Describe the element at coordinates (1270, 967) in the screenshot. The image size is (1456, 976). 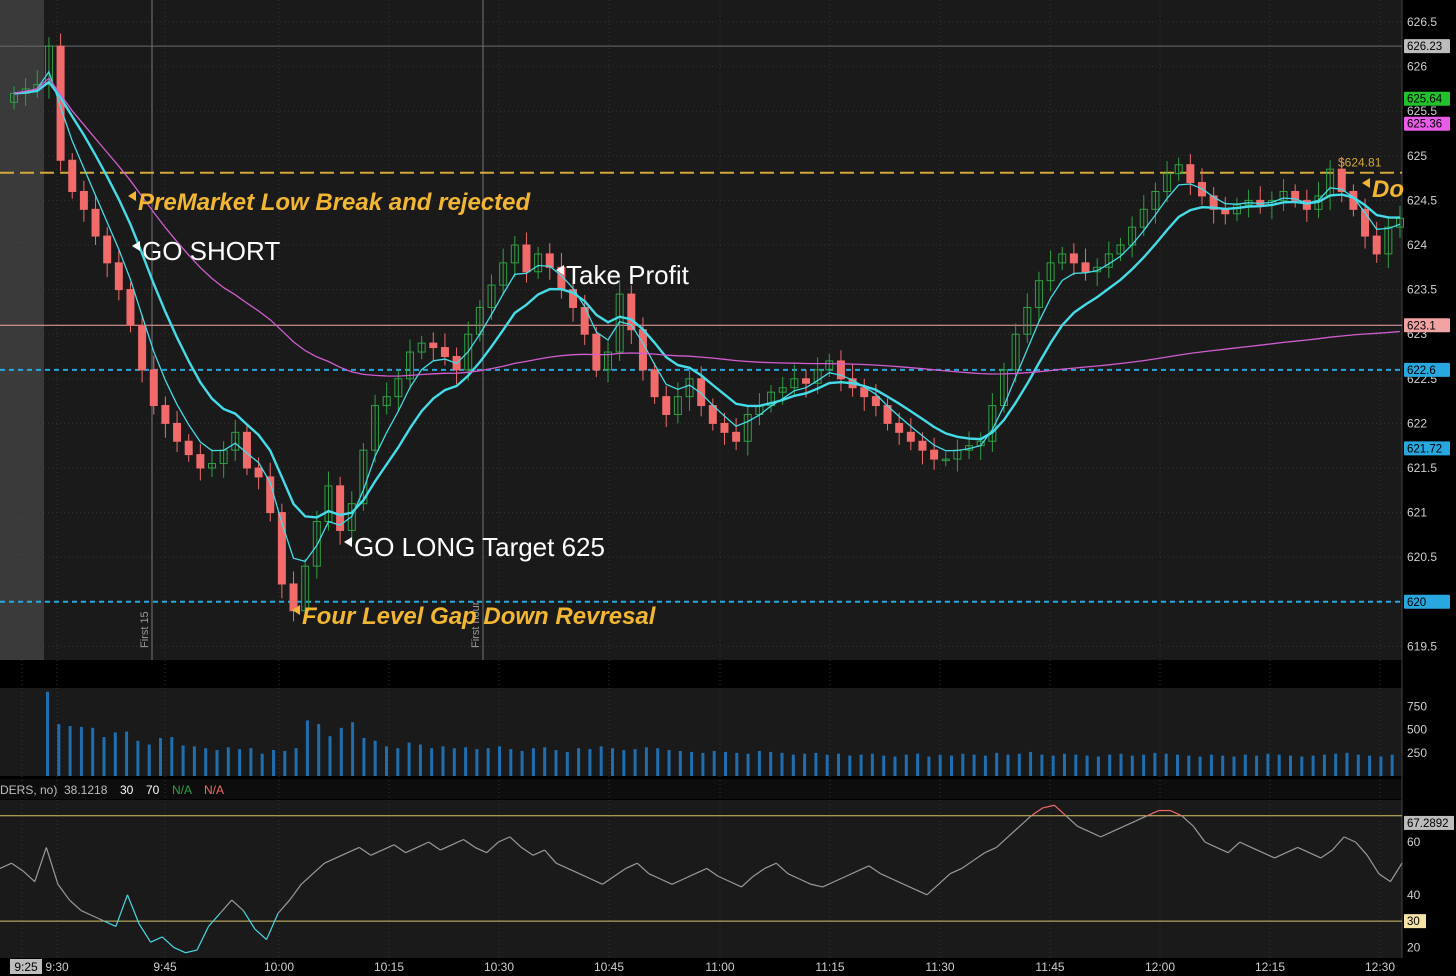
I see `time-tick-label: 12:15` at that location.